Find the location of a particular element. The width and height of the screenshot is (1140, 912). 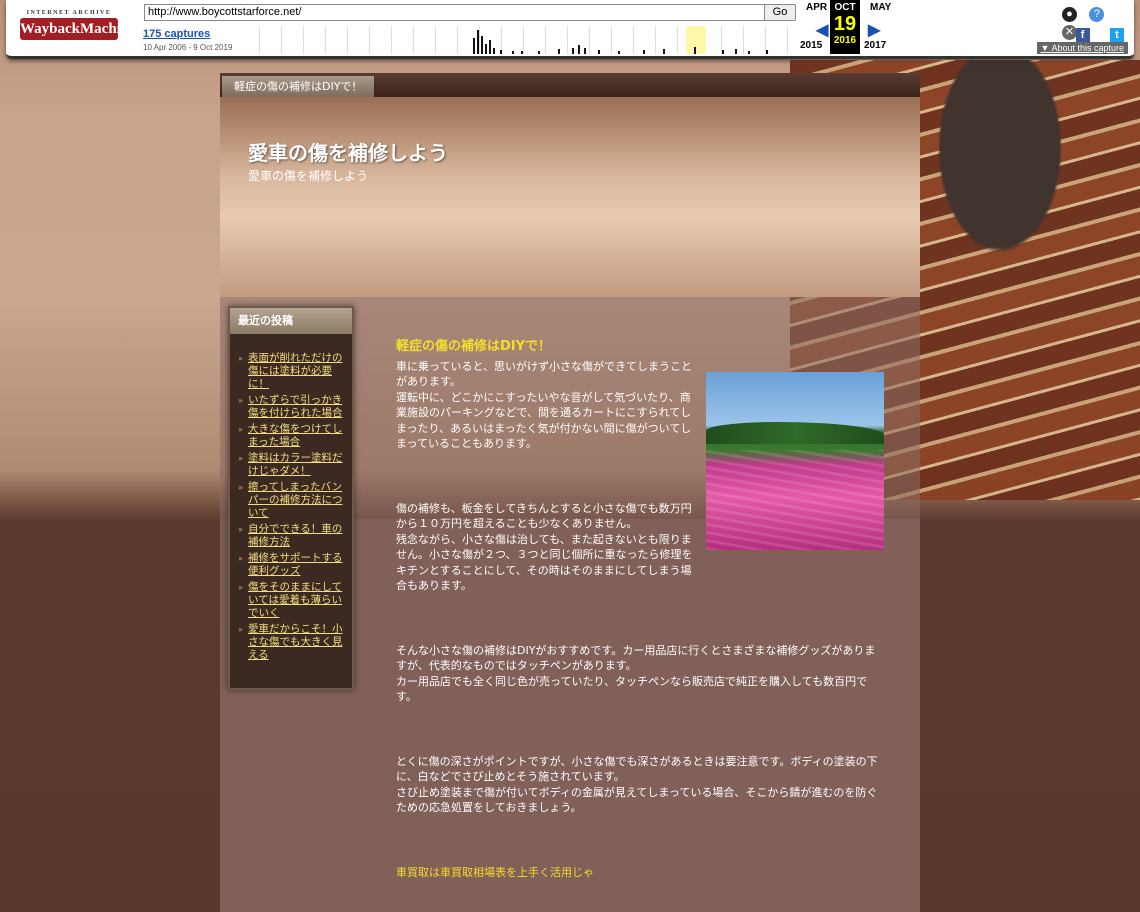

calendar-nav: APR OCT 19 2016 MAY ◀ ▶ 2015 2017 is located at coordinates (845, 27).